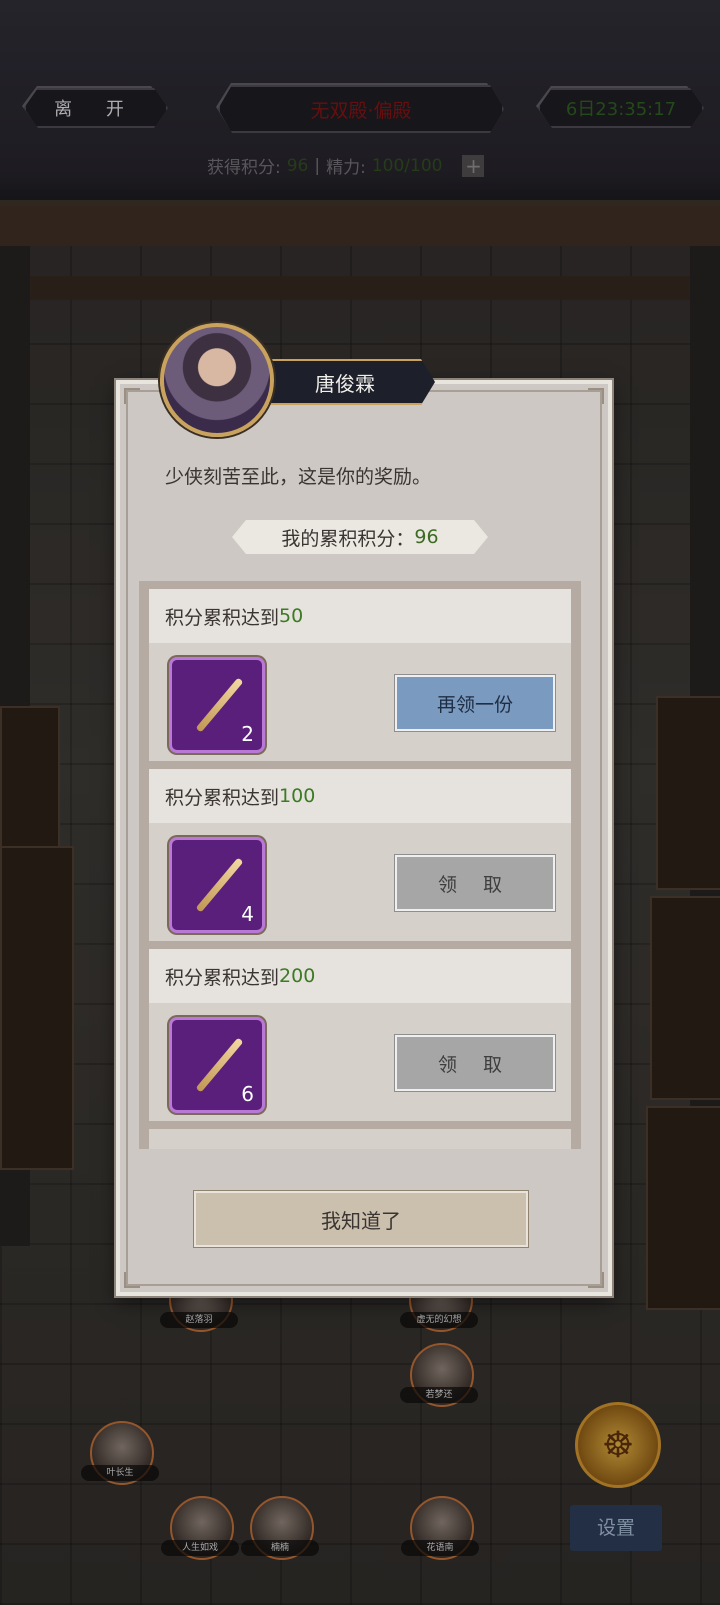  What do you see at coordinates (217, 380) in the screenshot?
I see `npc-avatar` at bounding box center [217, 380].